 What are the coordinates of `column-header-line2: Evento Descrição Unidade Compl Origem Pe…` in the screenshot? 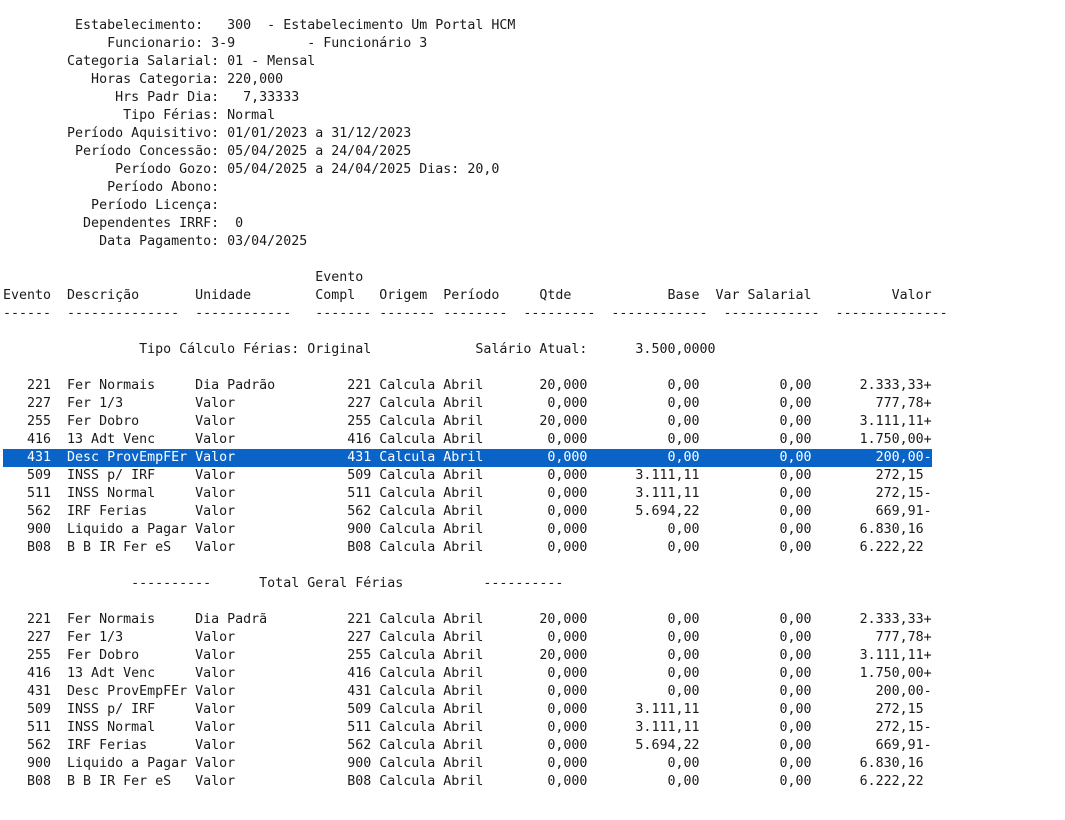 It's located at (467, 295).